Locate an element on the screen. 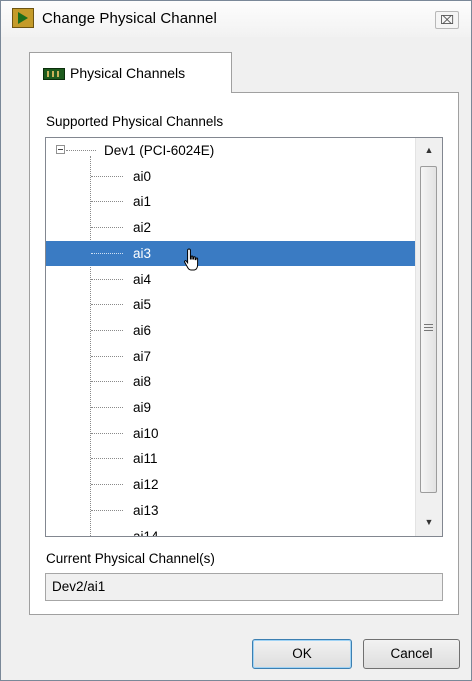 This screenshot has height=681, width=472. tree-item-ai3: ai3 is located at coordinates (231, 253).